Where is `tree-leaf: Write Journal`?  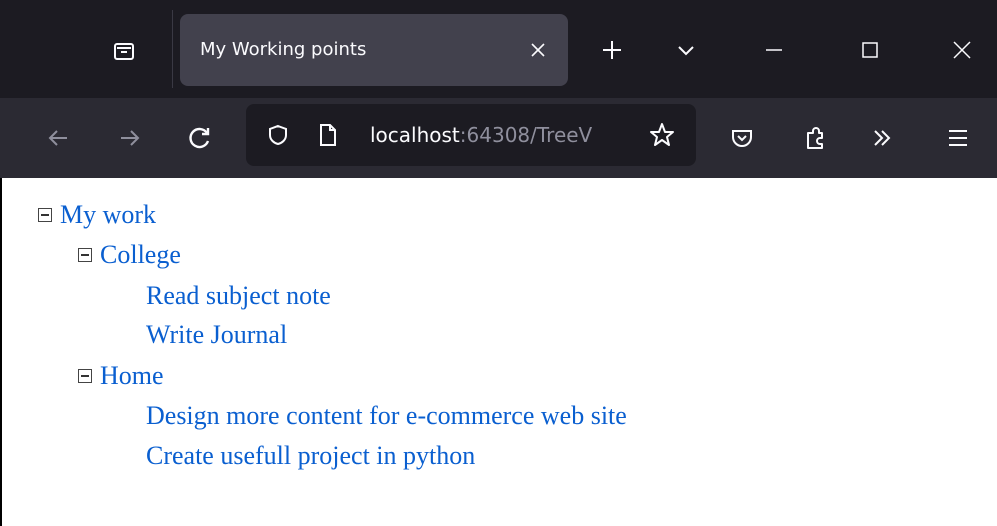
tree-leaf: Write Journal is located at coordinates (216, 335).